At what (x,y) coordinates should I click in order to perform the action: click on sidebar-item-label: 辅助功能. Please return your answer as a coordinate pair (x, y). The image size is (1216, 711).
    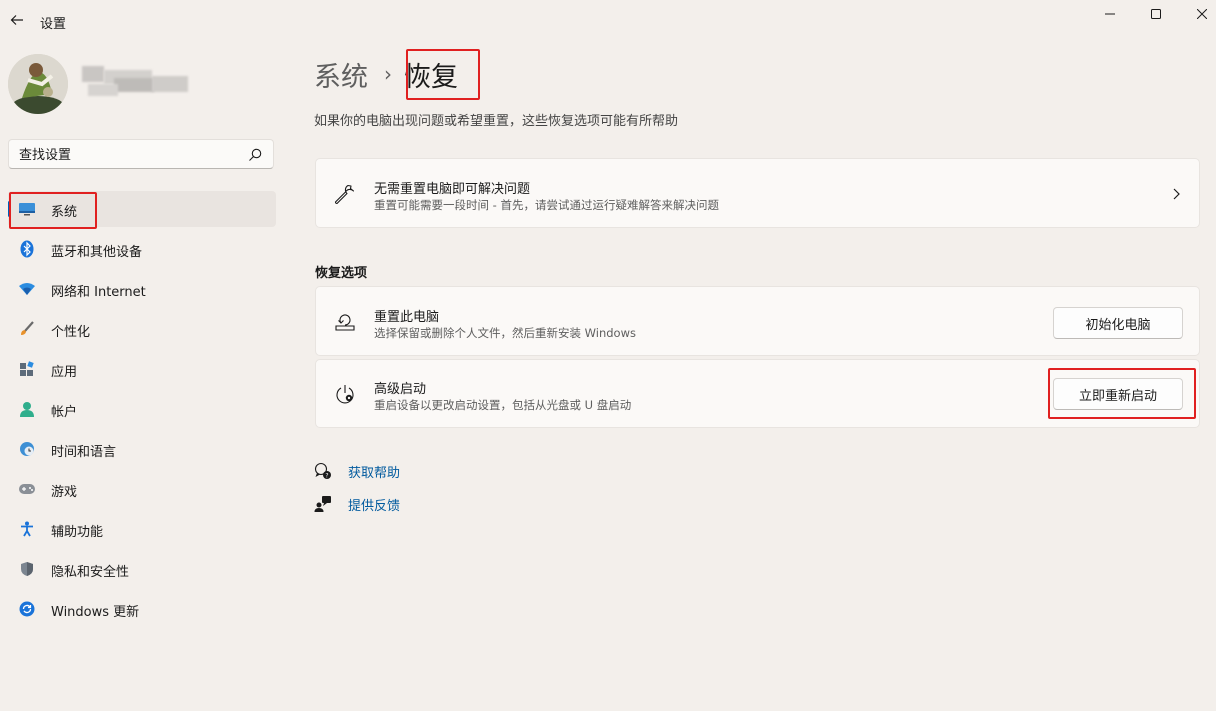
    Looking at the image, I should click on (77, 532).